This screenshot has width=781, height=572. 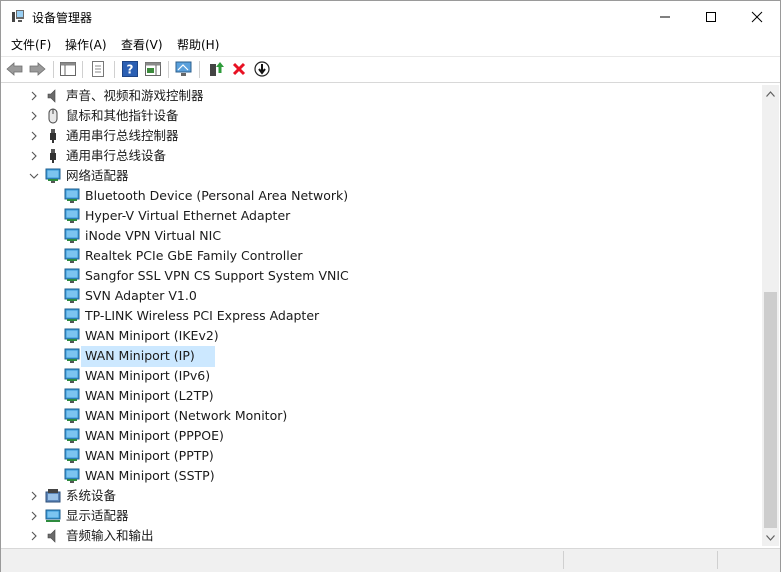 What do you see at coordinates (34, 176) in the screenshot?
I see `chevron-down-icon` at bounding box center [34, 176].